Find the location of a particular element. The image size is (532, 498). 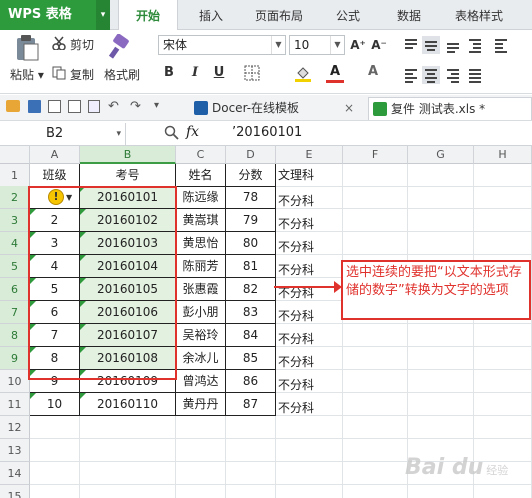

cell-e13 is located at coordinates (309, 450).